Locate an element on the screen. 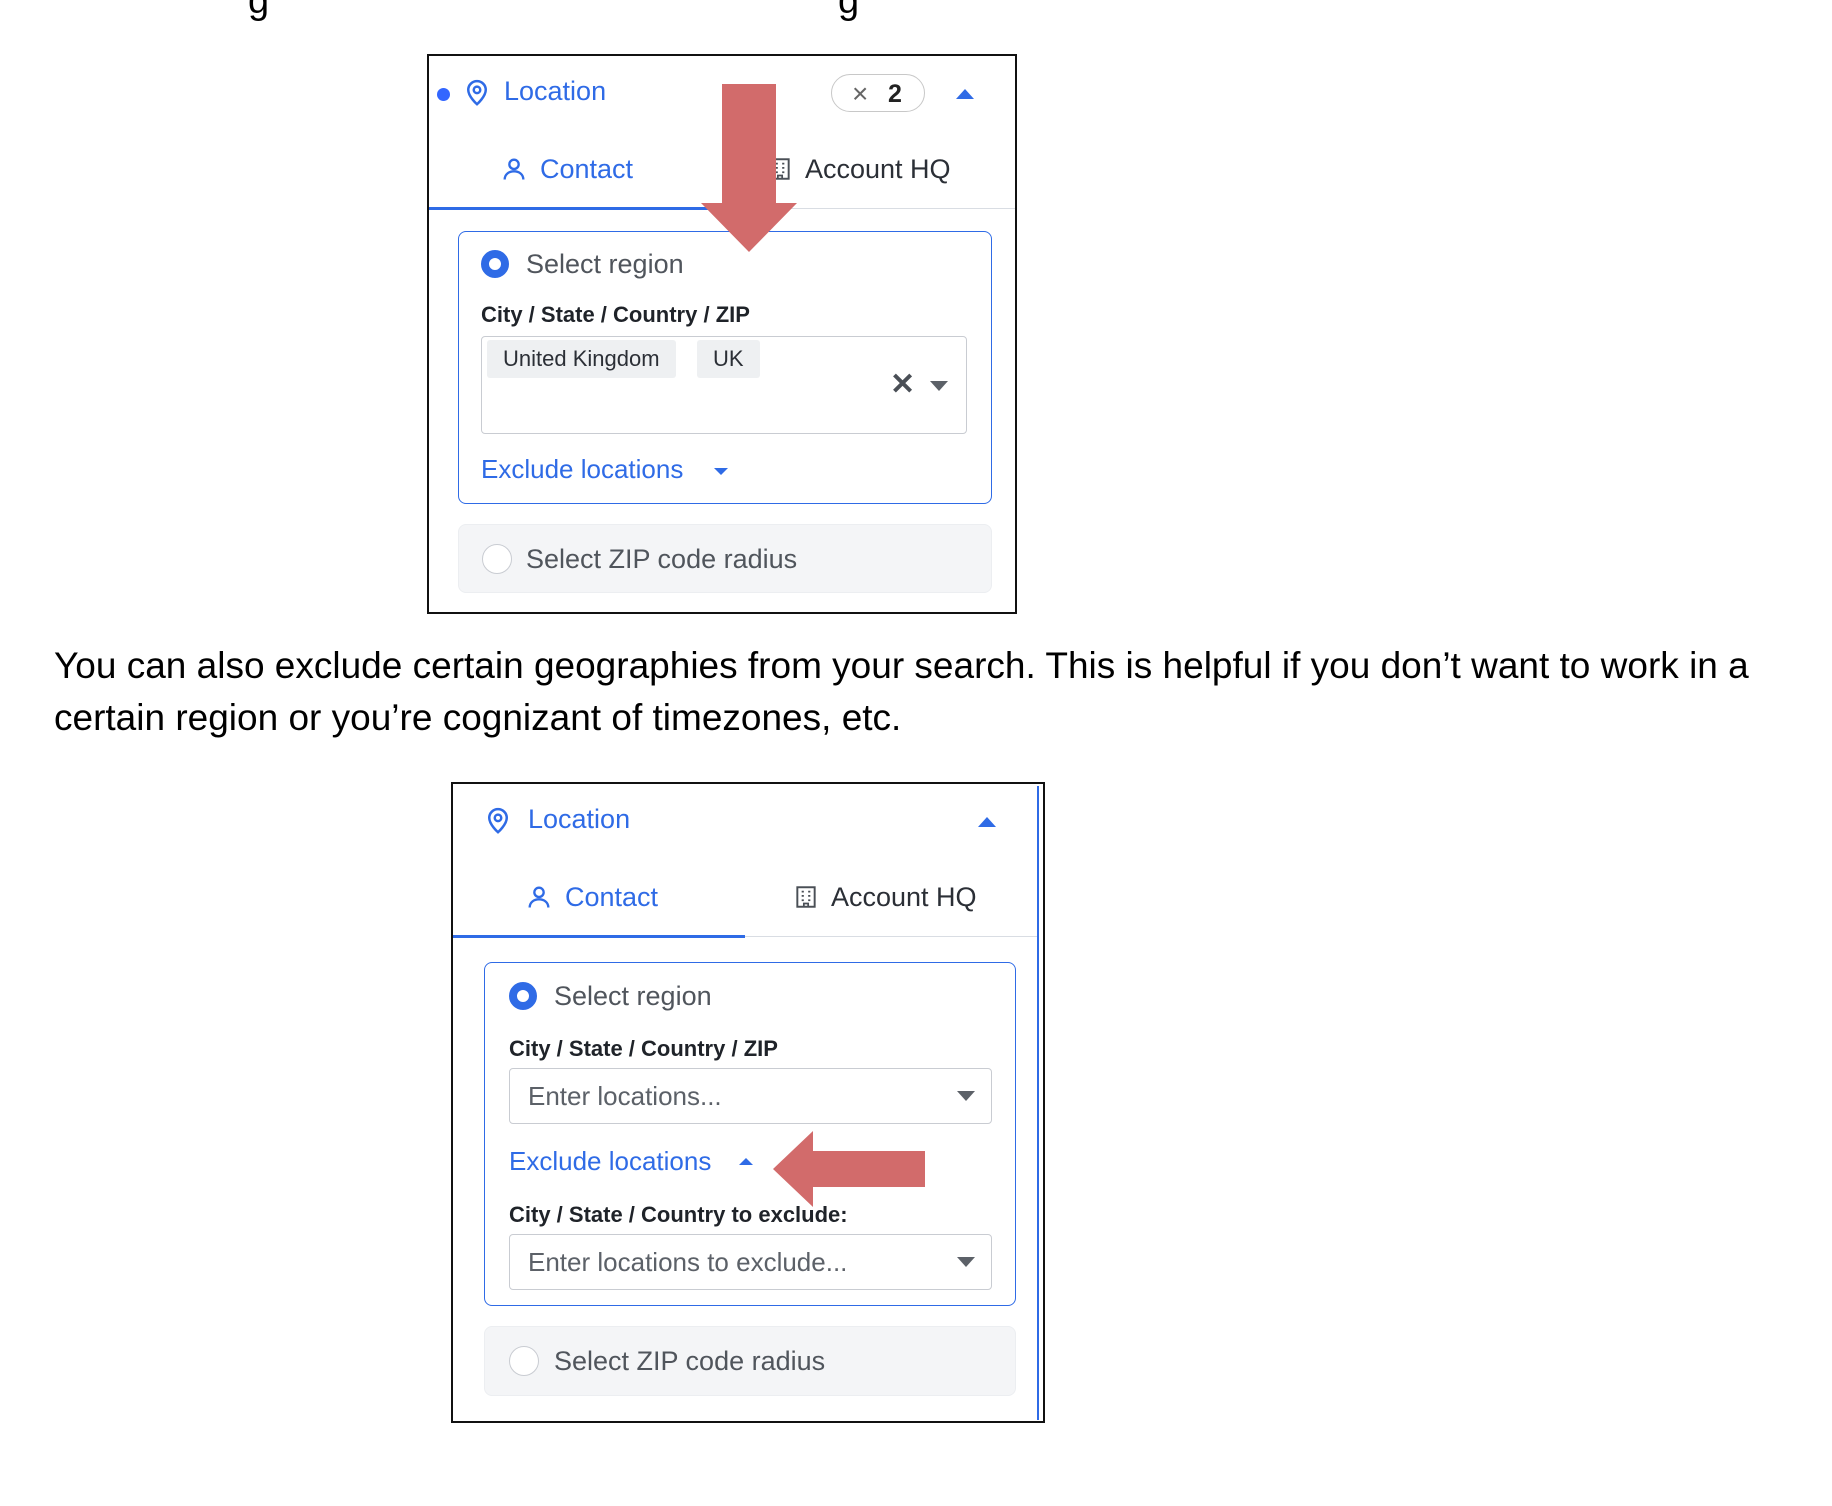 Image resolution: width=1832 pixels, height=1506 pixels. close-icon: × is located at coordinates (860, 93).